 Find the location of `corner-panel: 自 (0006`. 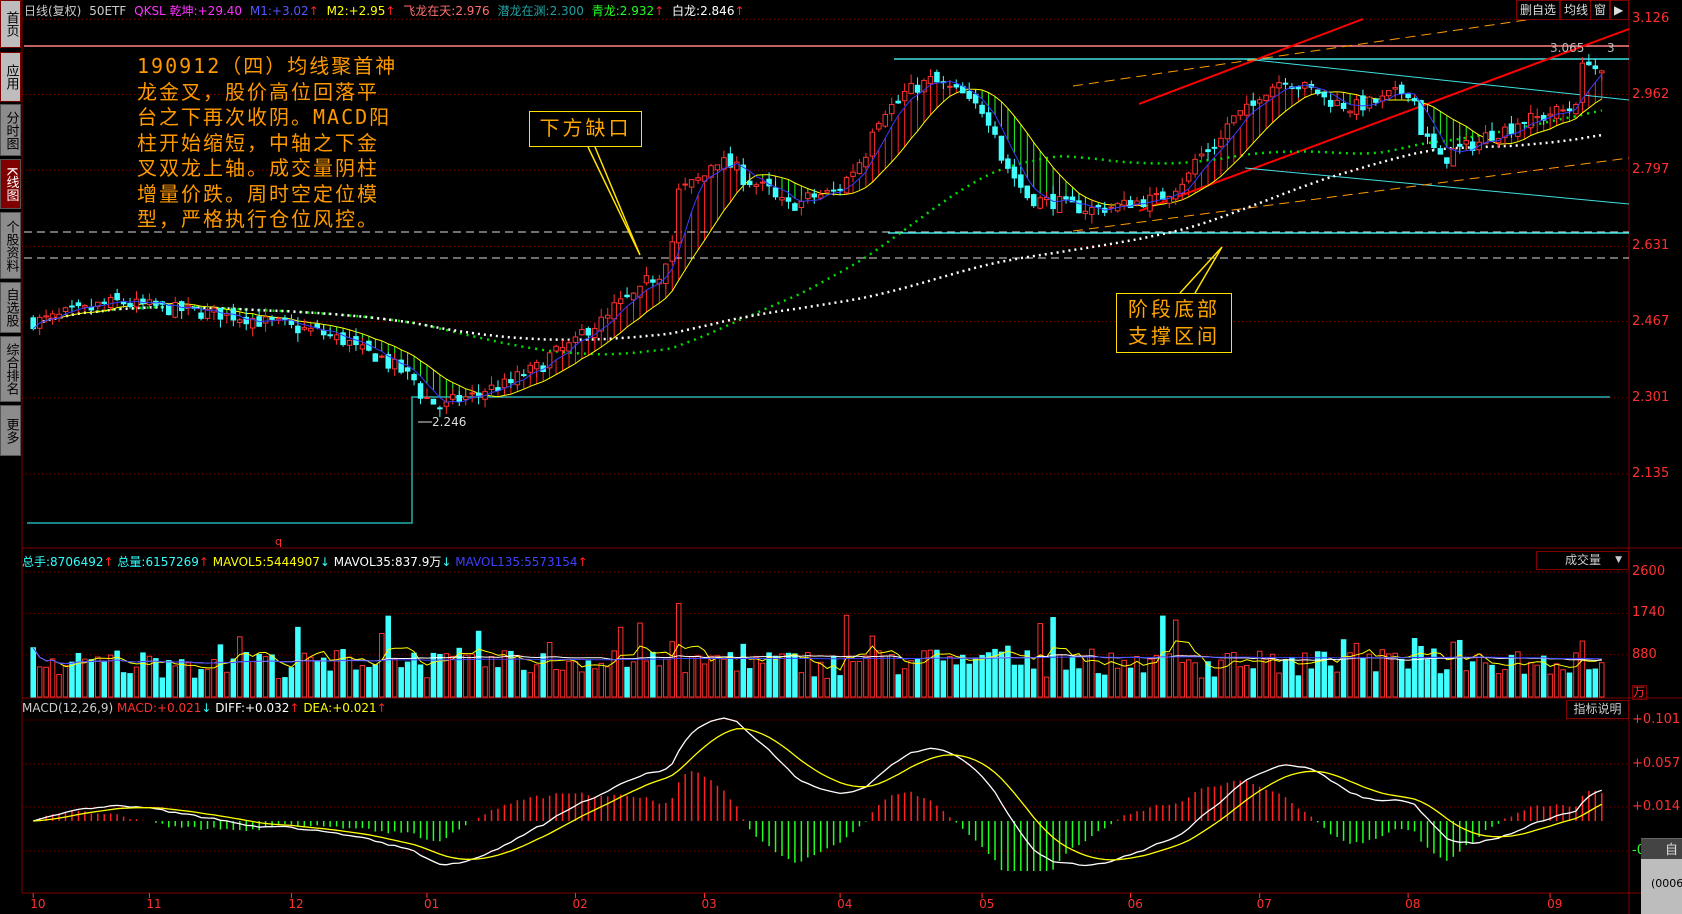

corner-panel: 自 (0006 is located at coordinates (1661, 876).